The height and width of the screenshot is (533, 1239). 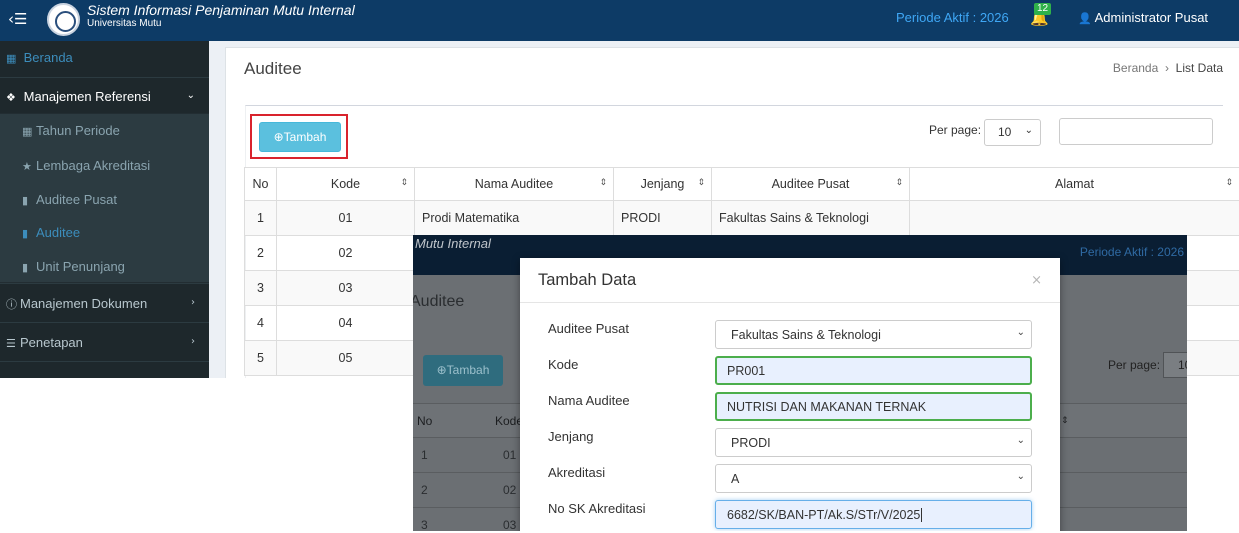 I want to click on label-nama-auditee: Nama Auditee, so click(x=589, y=400).